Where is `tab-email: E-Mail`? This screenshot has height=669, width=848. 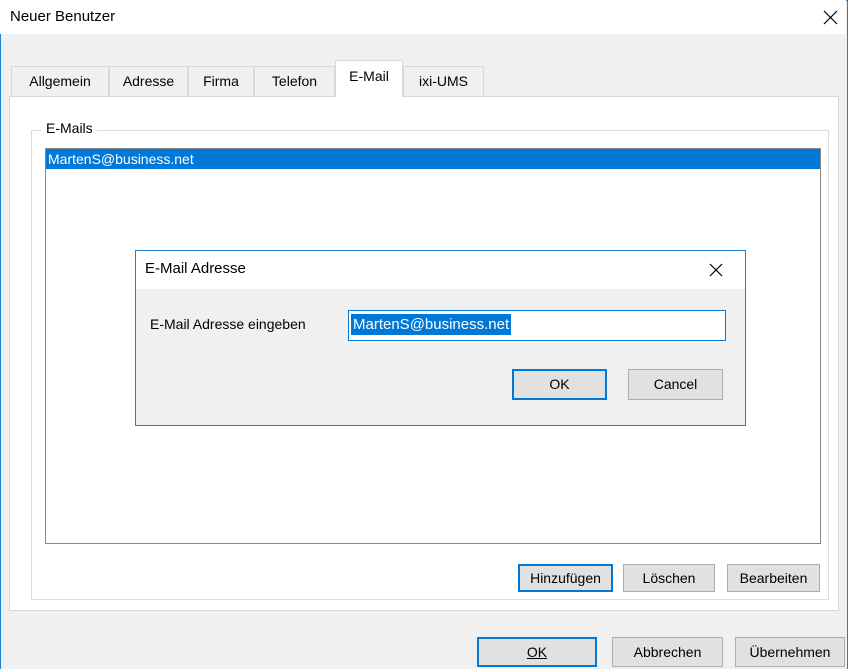 tab-email: E-Mail is located at coordinates (369, 78).